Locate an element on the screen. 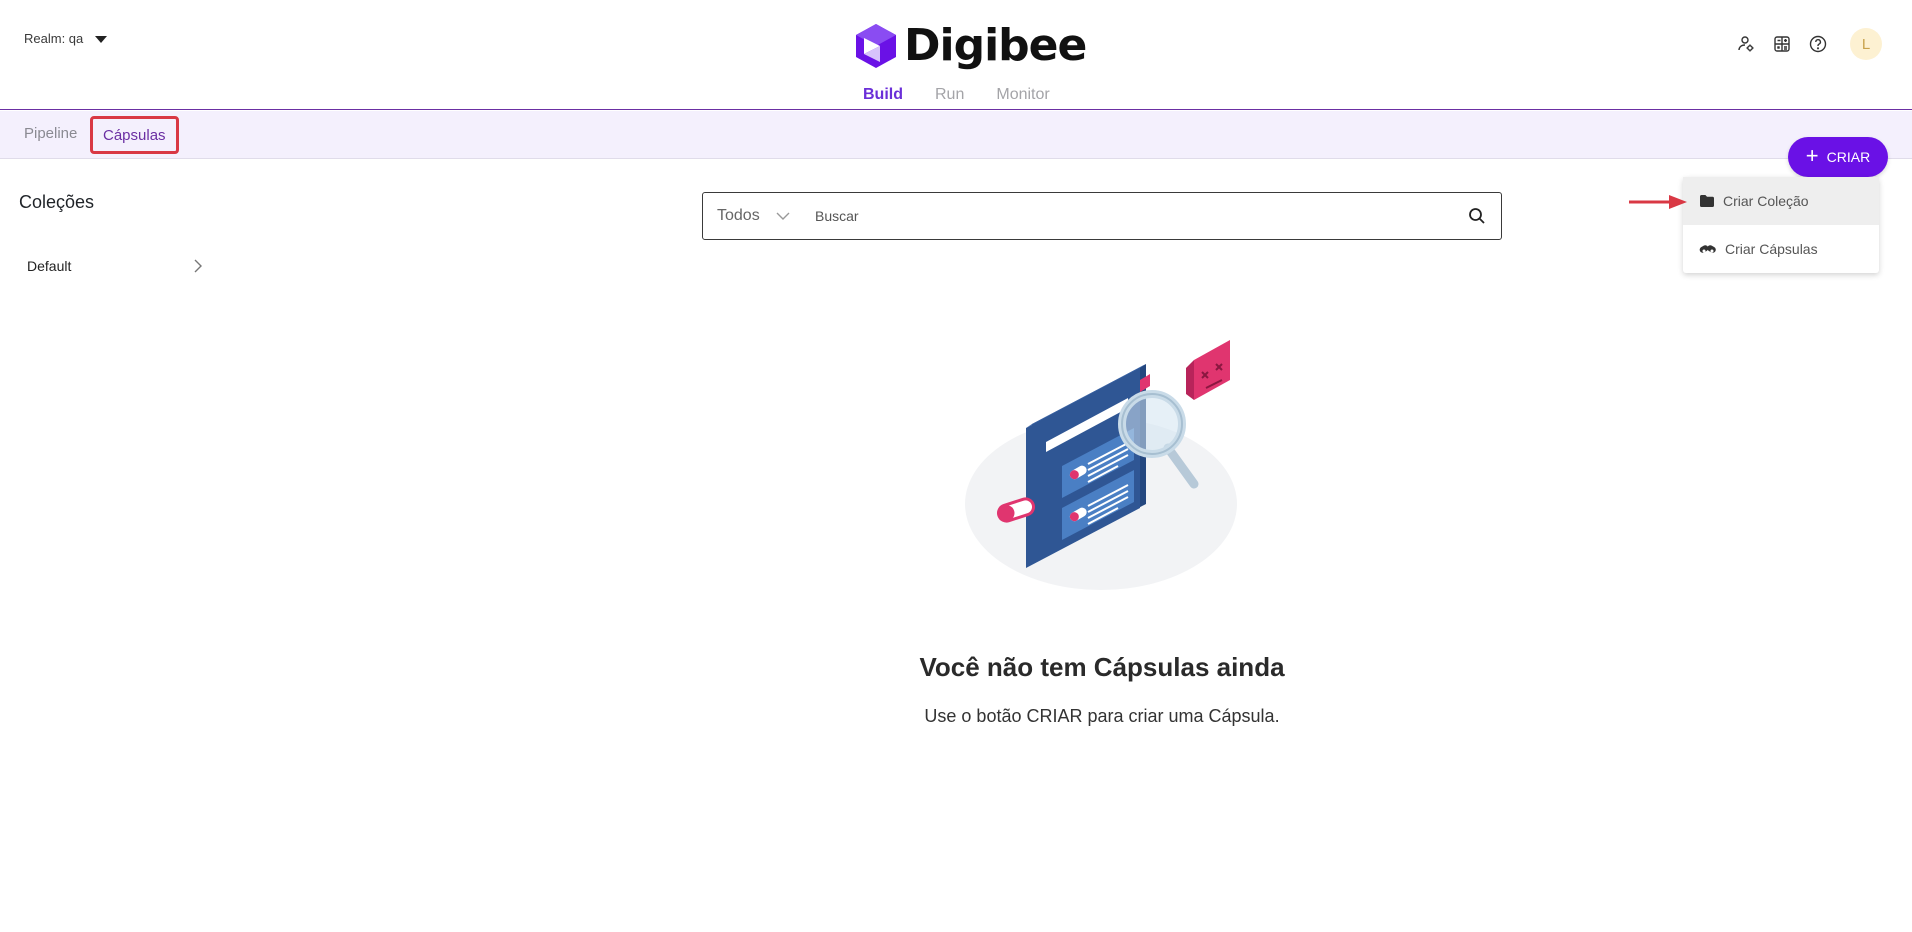  menu-item-create-collection: Criar Coleção is located at coordinates (1781, 201).